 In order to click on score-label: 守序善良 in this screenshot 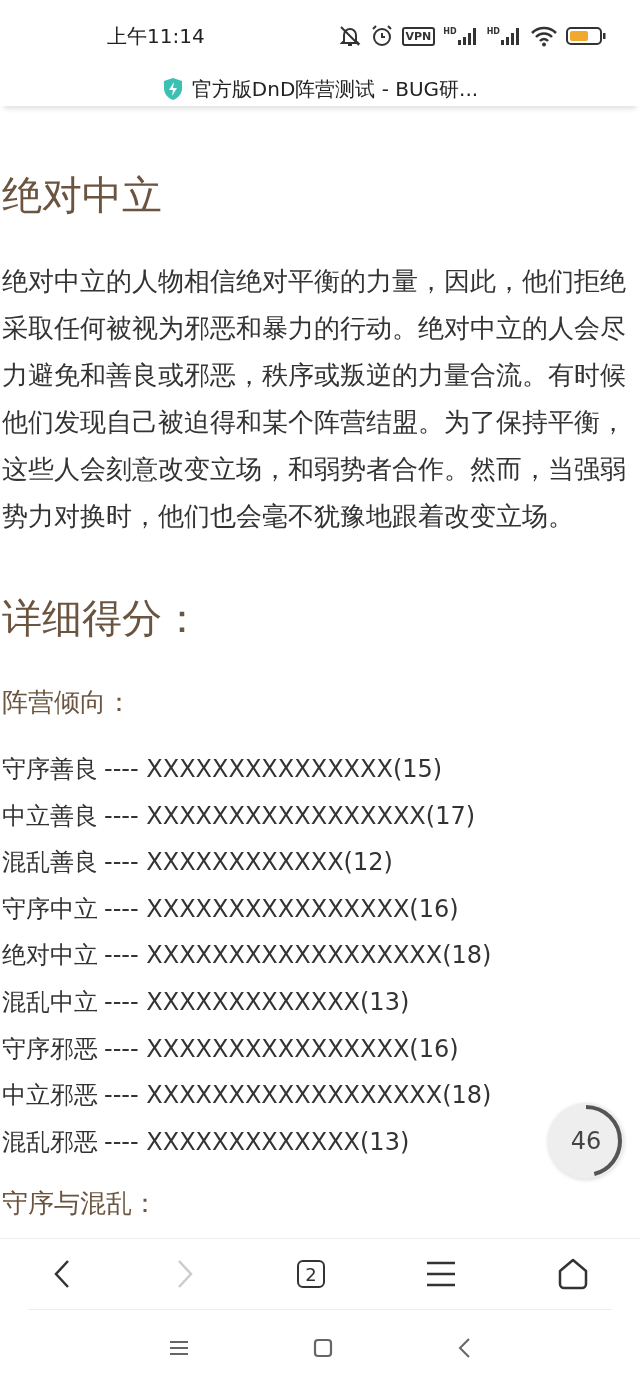, I will do `click(50, 769)`.